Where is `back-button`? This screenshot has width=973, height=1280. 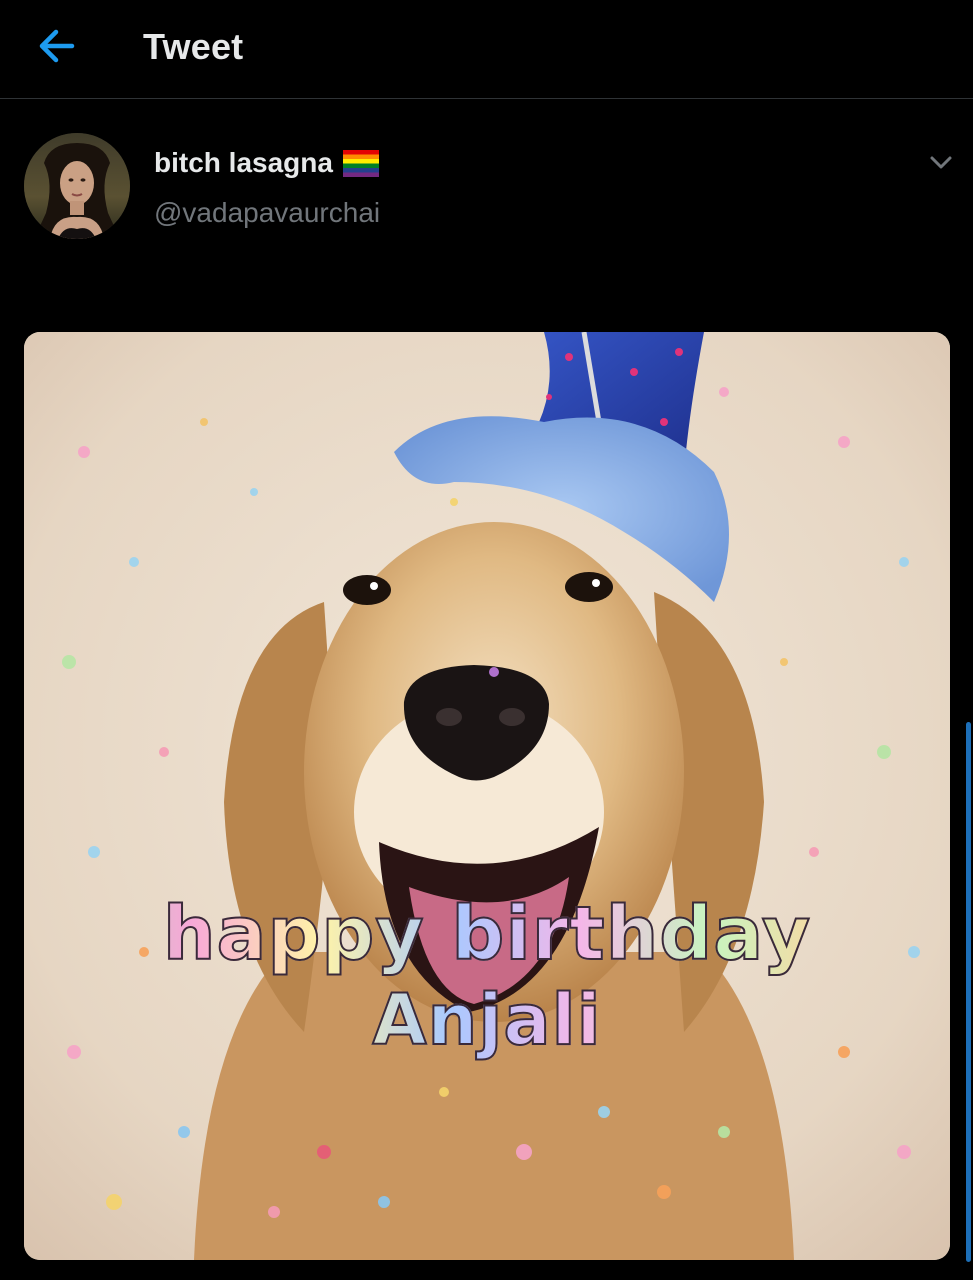 back-button is located at coordinates (55, 46).